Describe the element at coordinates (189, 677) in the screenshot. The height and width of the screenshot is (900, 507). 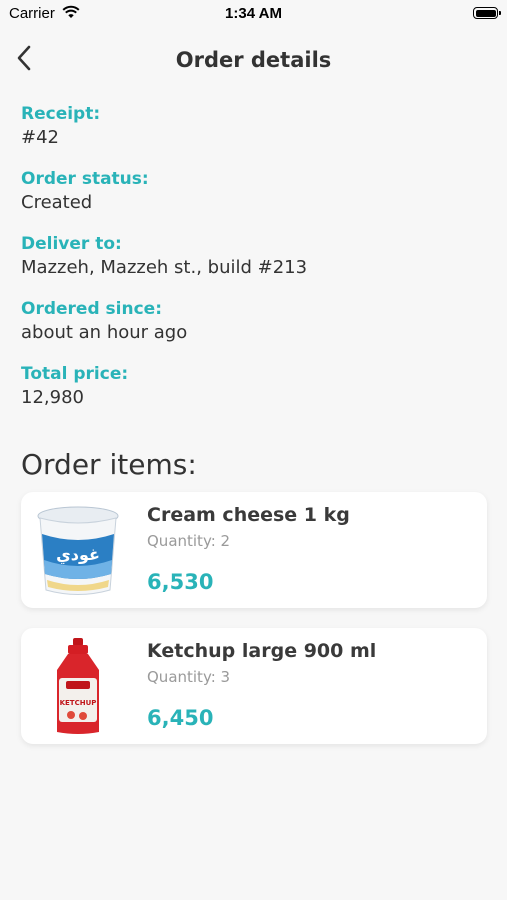
I see `item-quantity: Quantity: 3` at that location.